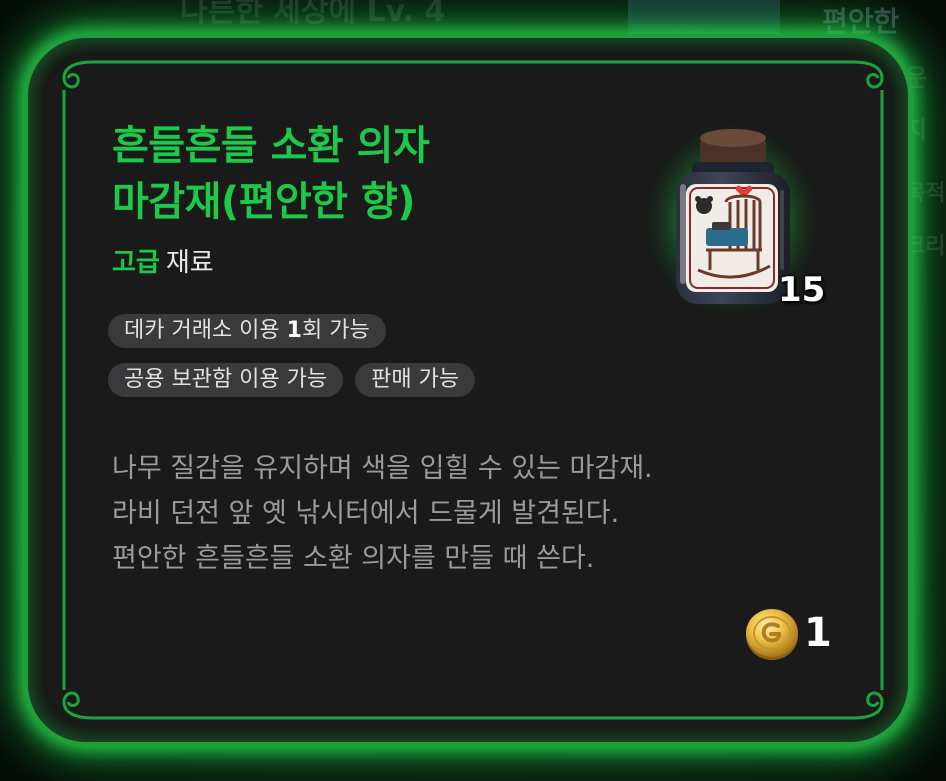 The height and width of the screenshot is (781, 946). Describe the element at coordinates (205, 330) in the screenshot. I see `tag-text: 데카 거래소 이용` at that location.